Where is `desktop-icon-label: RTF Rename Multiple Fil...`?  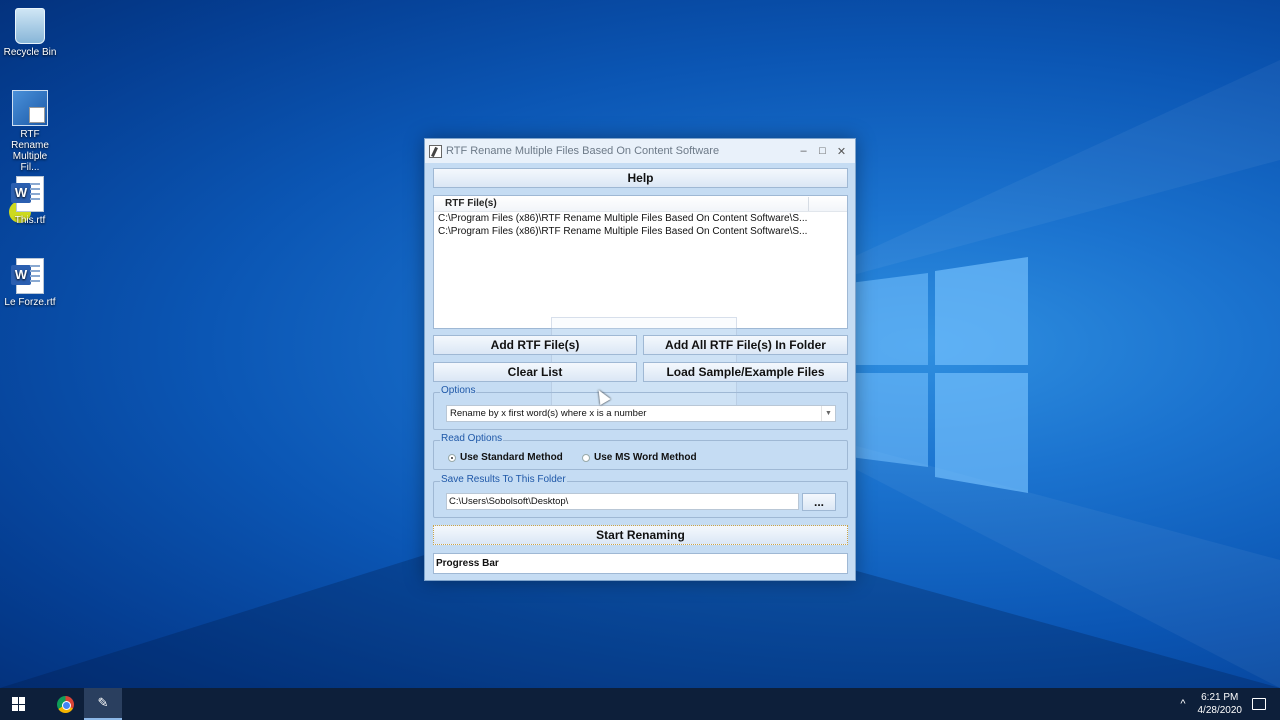 desktop-icon-label: RTF Rename Multiple Fil... is located at coordinates (30, 151).